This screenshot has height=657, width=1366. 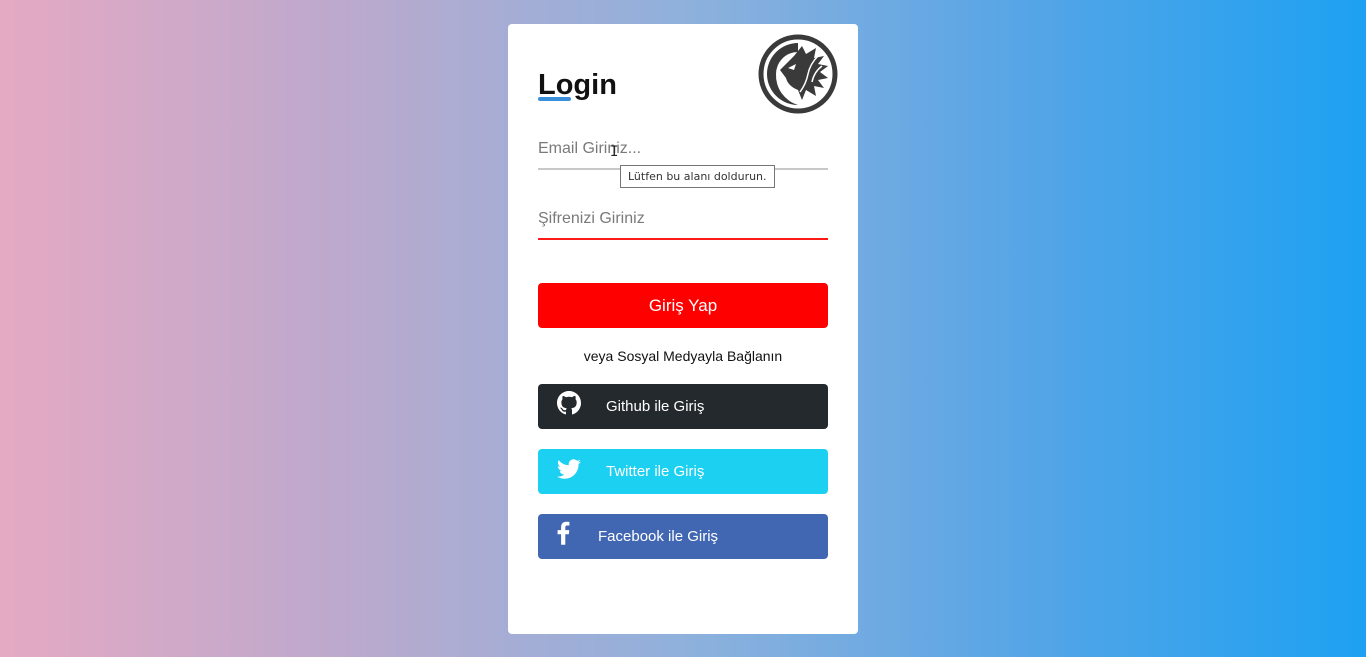 I want to click on password-field, so click(x=683, y=219).